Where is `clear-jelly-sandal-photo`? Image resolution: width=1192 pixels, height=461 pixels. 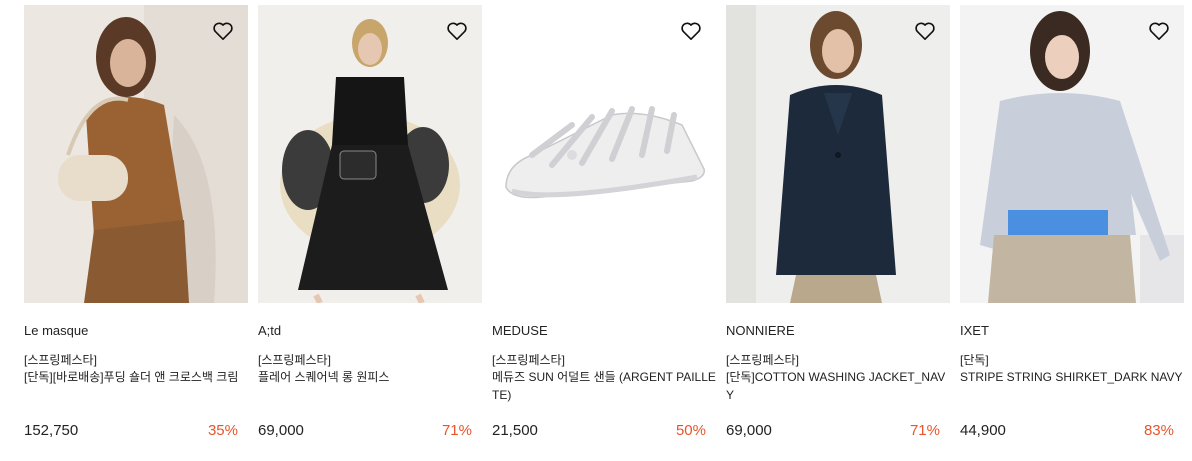
clear-jelly-sandal-photo is located at coordinates (604, 154).